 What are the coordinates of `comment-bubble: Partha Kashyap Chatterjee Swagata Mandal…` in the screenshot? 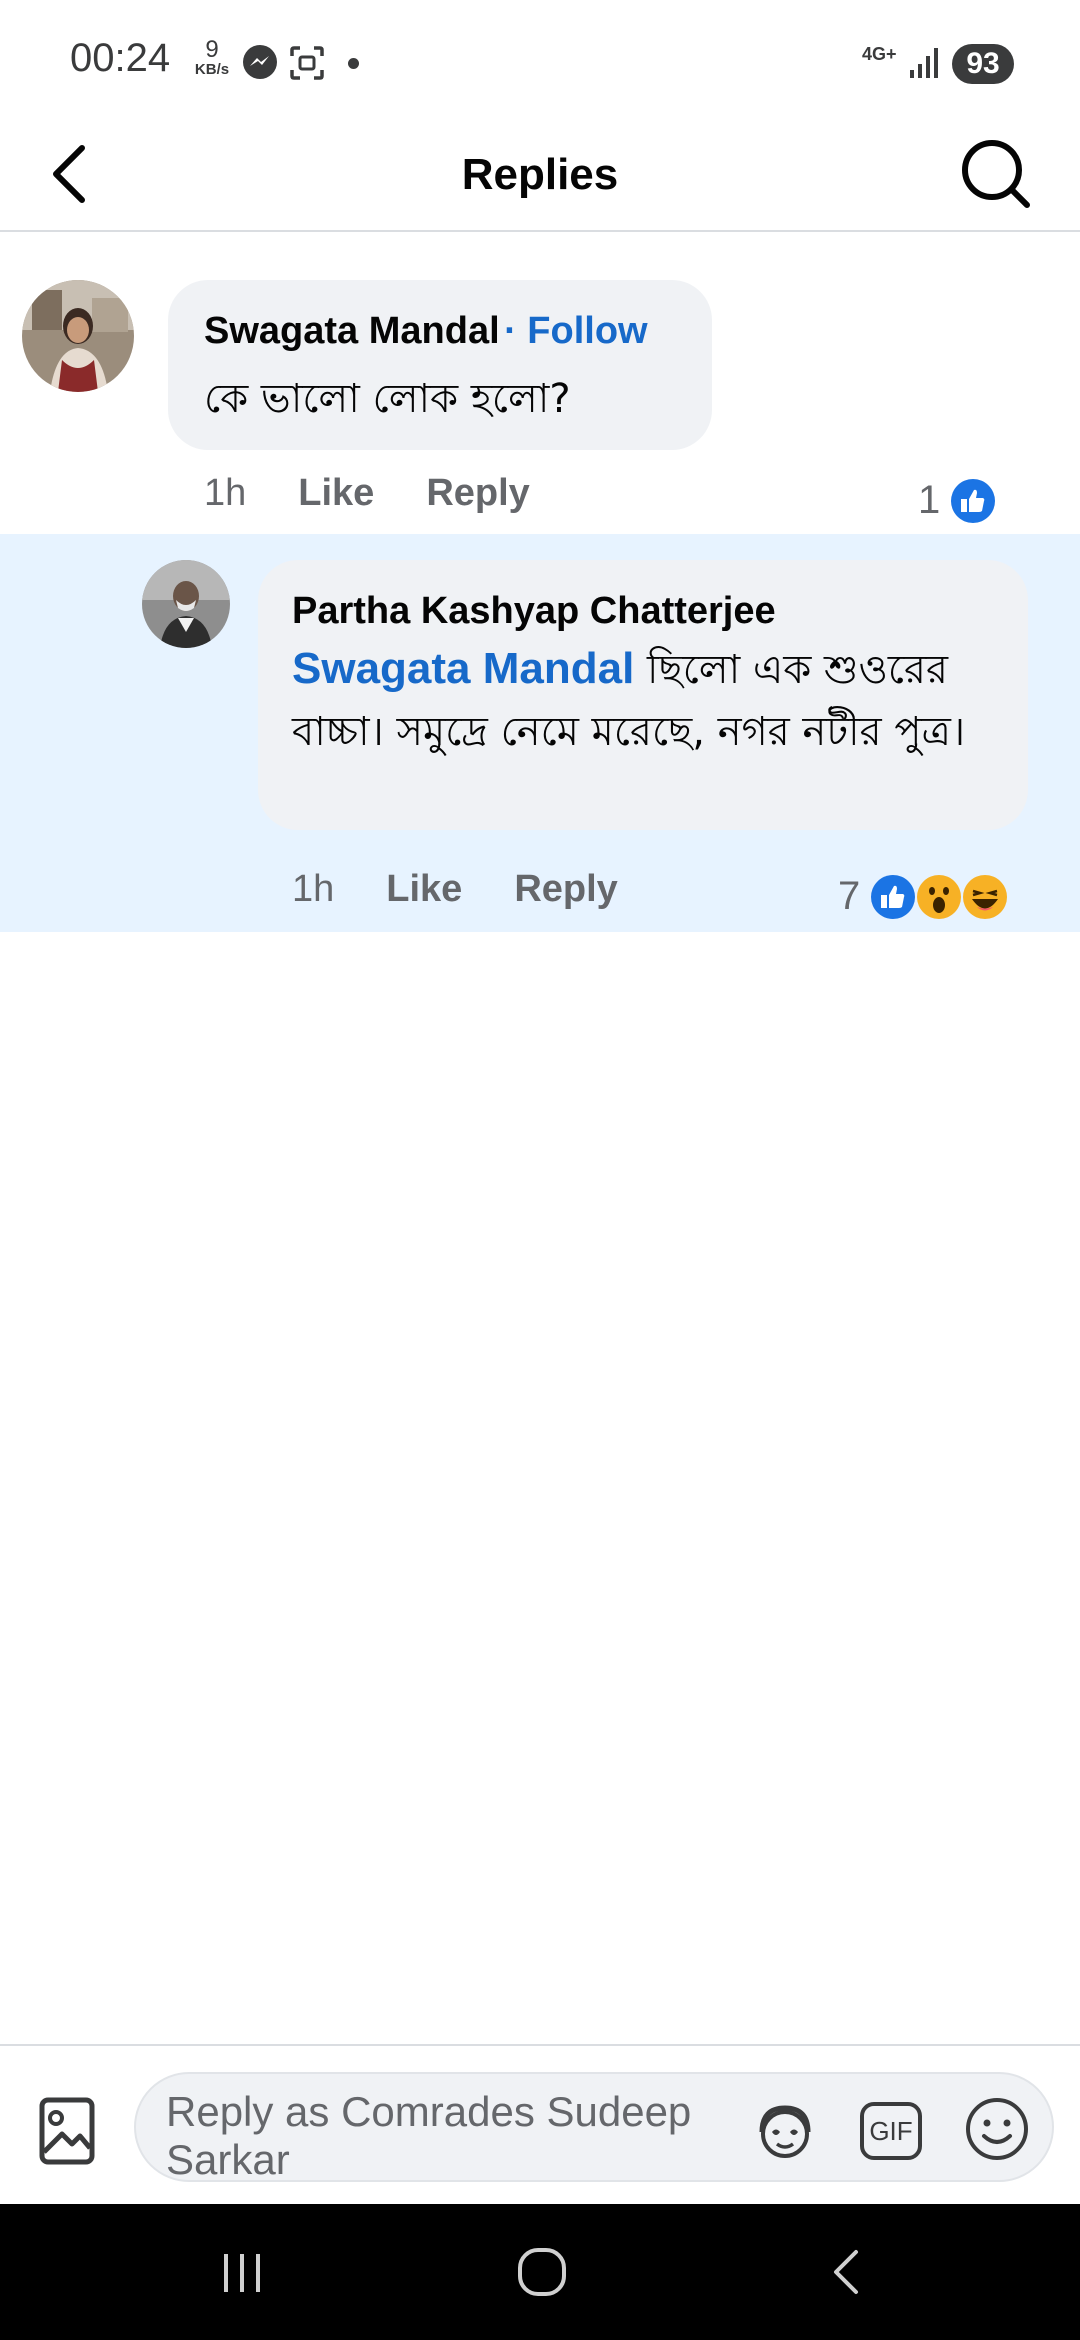 It's located at (643, 695).